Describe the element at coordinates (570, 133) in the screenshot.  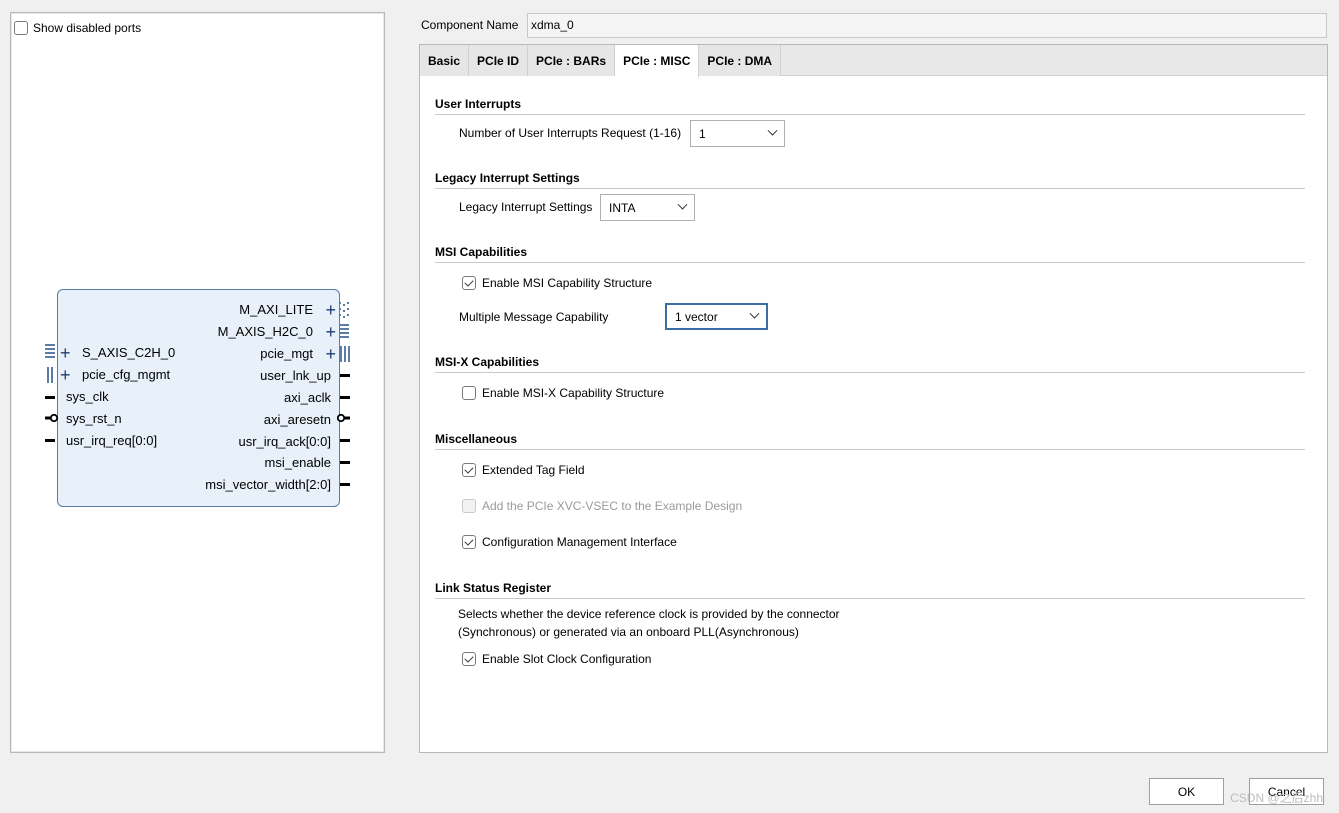
I see `user-interrupts-label: Number of User Interrupts Request (1-16)` at that location.